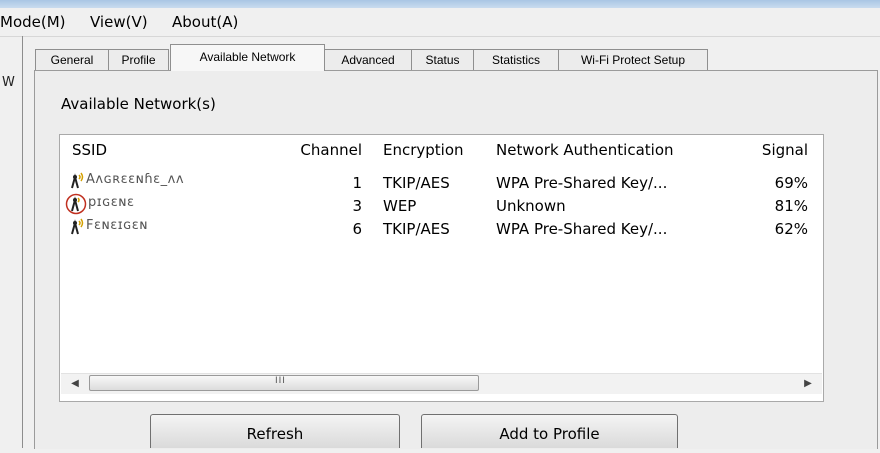  Describe the element at coordinates (774, 150) in the screenshot. I see `column-header-signal: Signal` at that location.